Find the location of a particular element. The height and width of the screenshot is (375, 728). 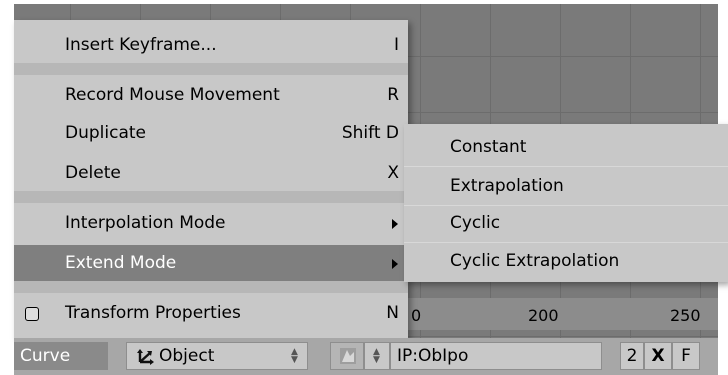

scale-label-0: 0 is located at coordinates (416, 315).